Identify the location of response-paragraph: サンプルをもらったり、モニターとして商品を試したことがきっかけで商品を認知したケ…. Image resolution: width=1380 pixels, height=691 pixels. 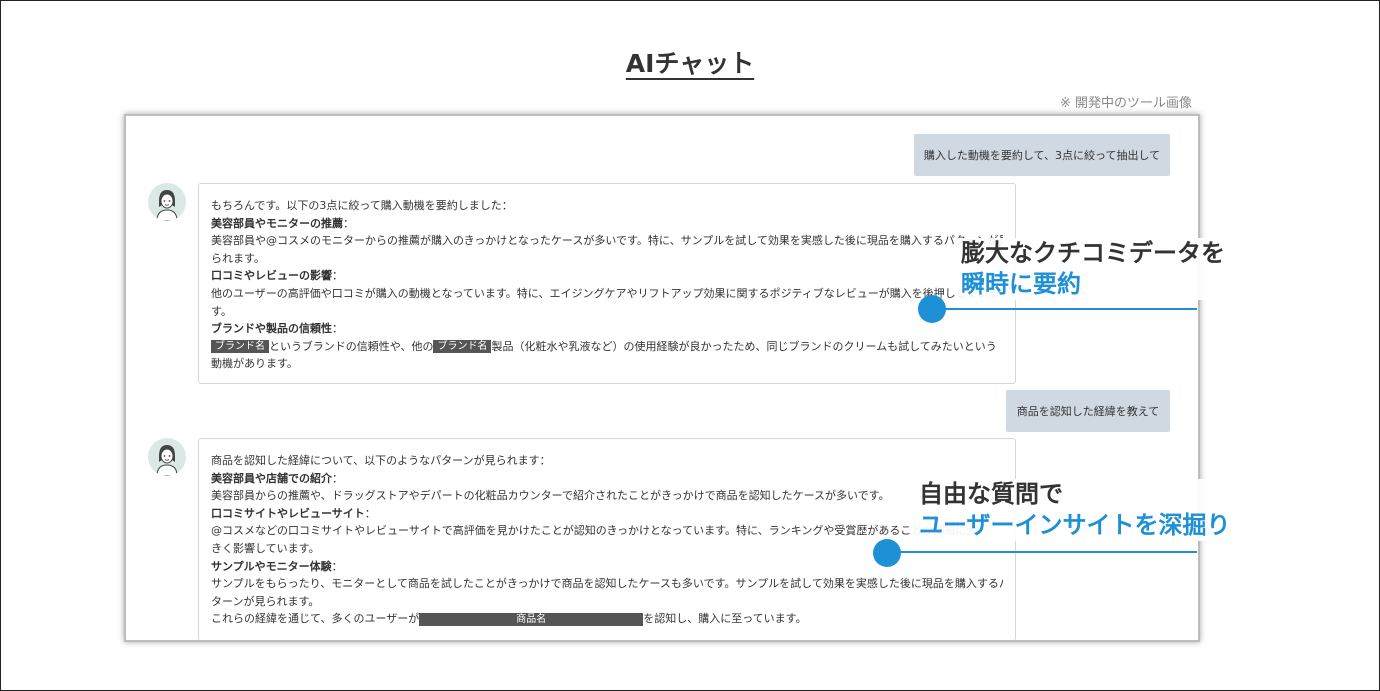
(607, 584).